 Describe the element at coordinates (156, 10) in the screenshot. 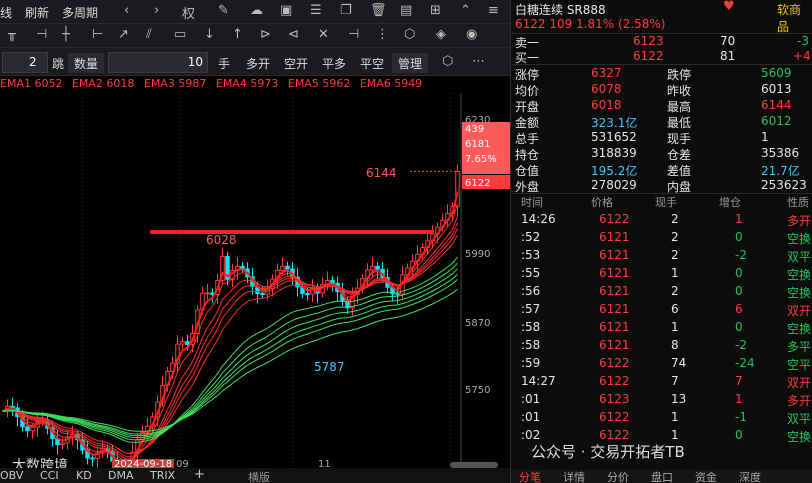

I see `chevron-right-icon: ›` at that location.